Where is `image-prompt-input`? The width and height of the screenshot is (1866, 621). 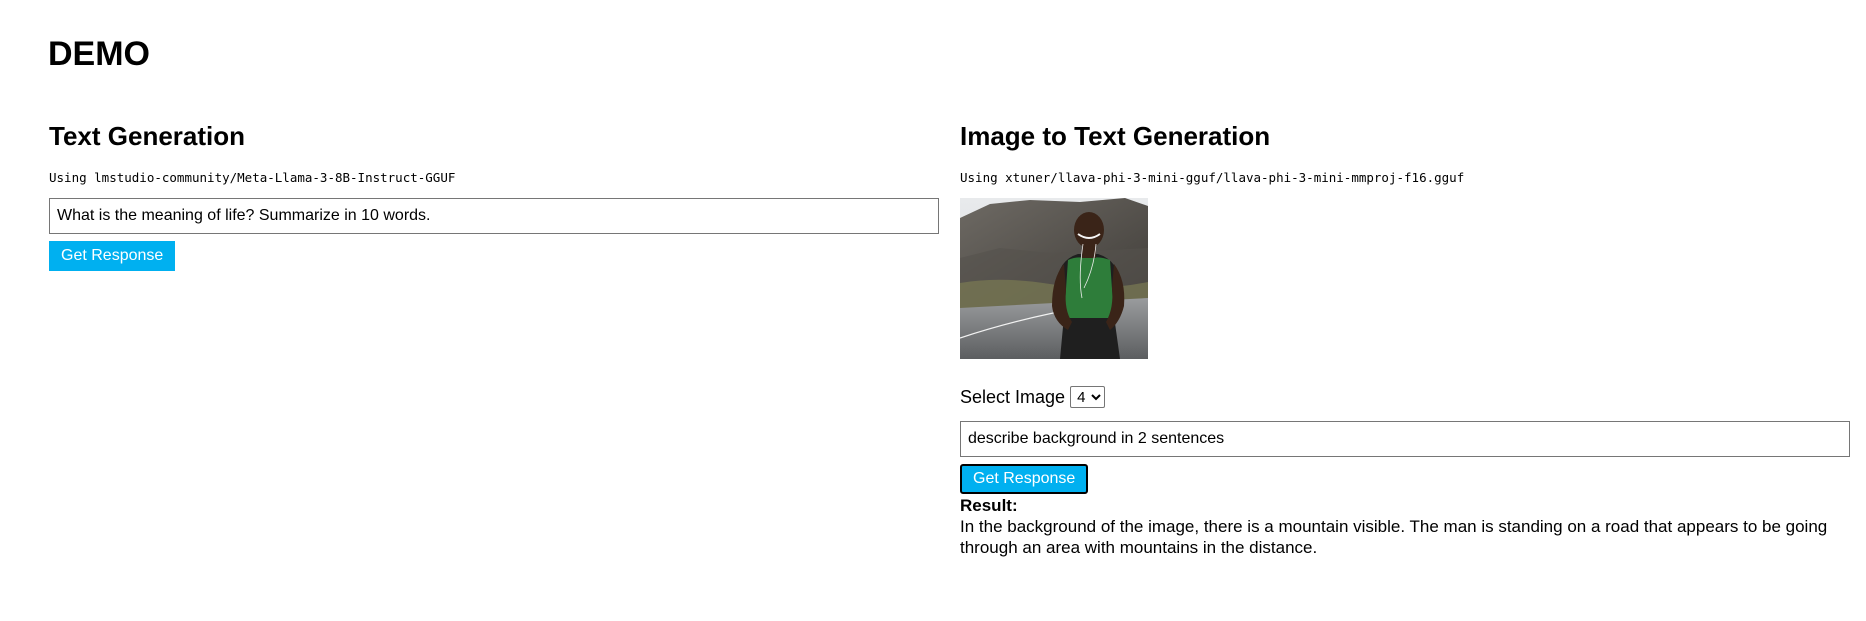
image-prompt-input is located at coordinates (1405, 439).